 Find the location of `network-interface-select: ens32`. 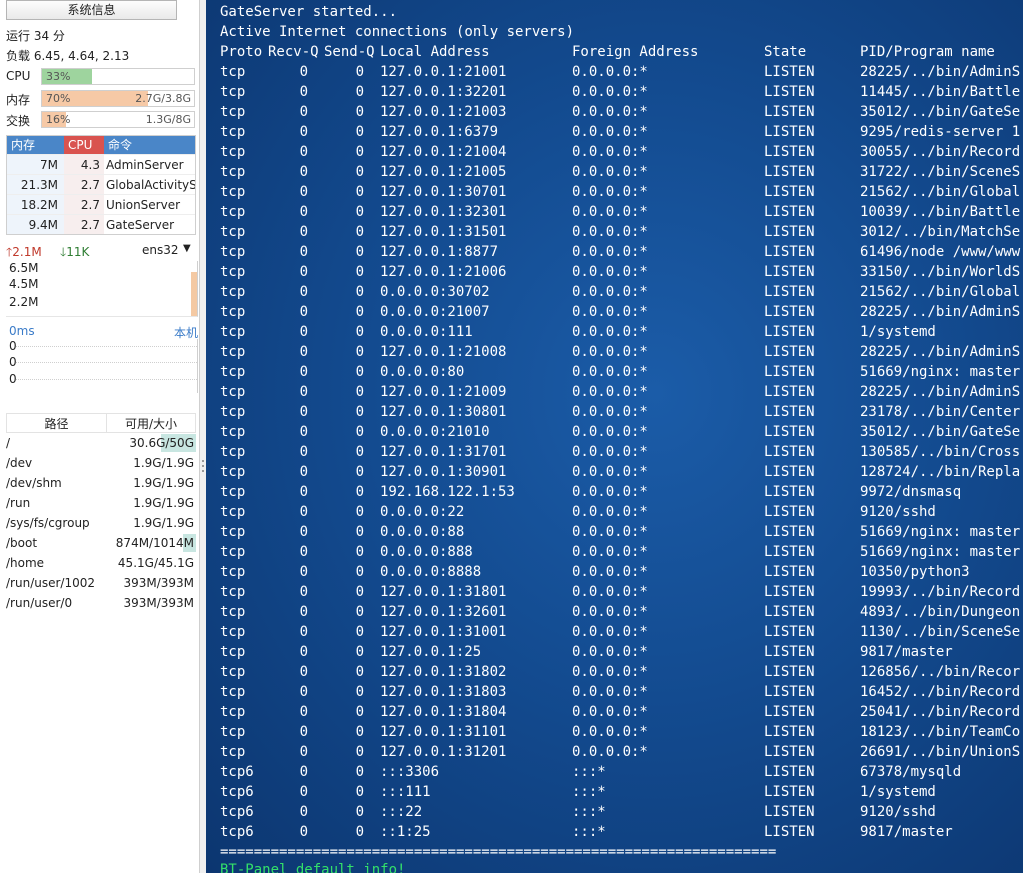

network-interface-select: ens32 is located at coordinates (160, 250).